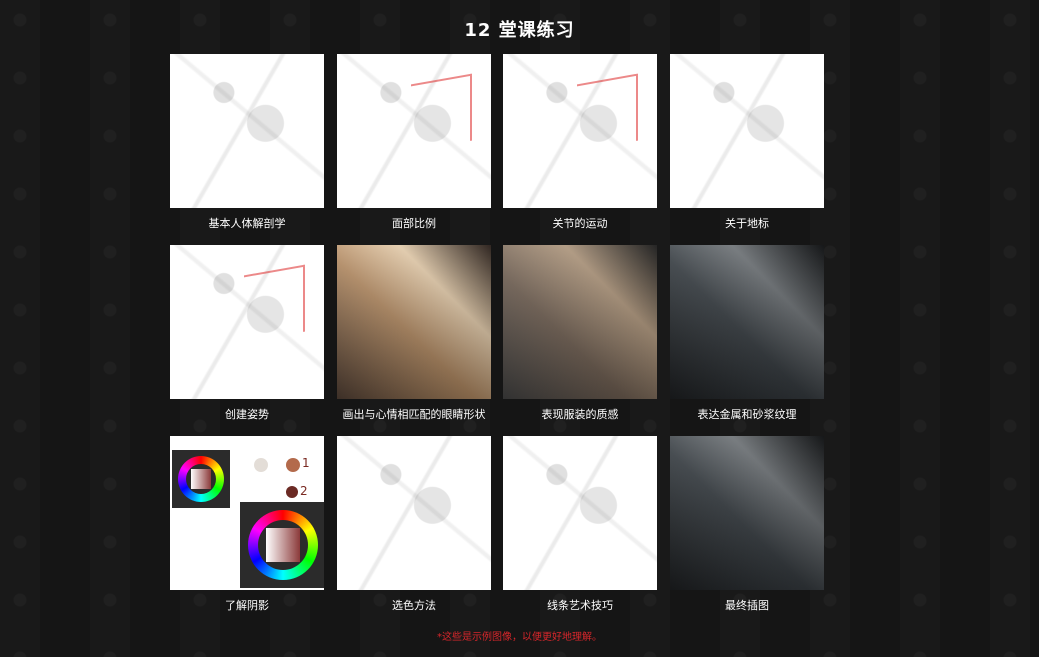 Image resolution: width=1039 pixels, height=657 pixels. Describe the element at coordinates (580, 223) in the screenshot. I see `lesson-label-3: 关节的运动` at that location.